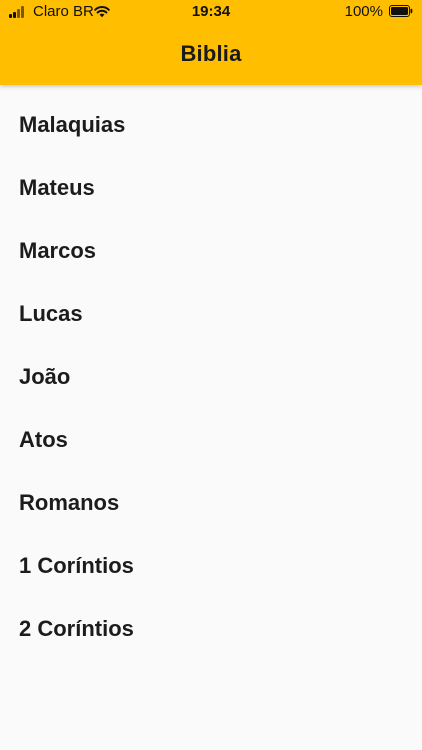 The image size is (422, 750). I want to click on list-item-book: Malaquias, so click(211, 124).